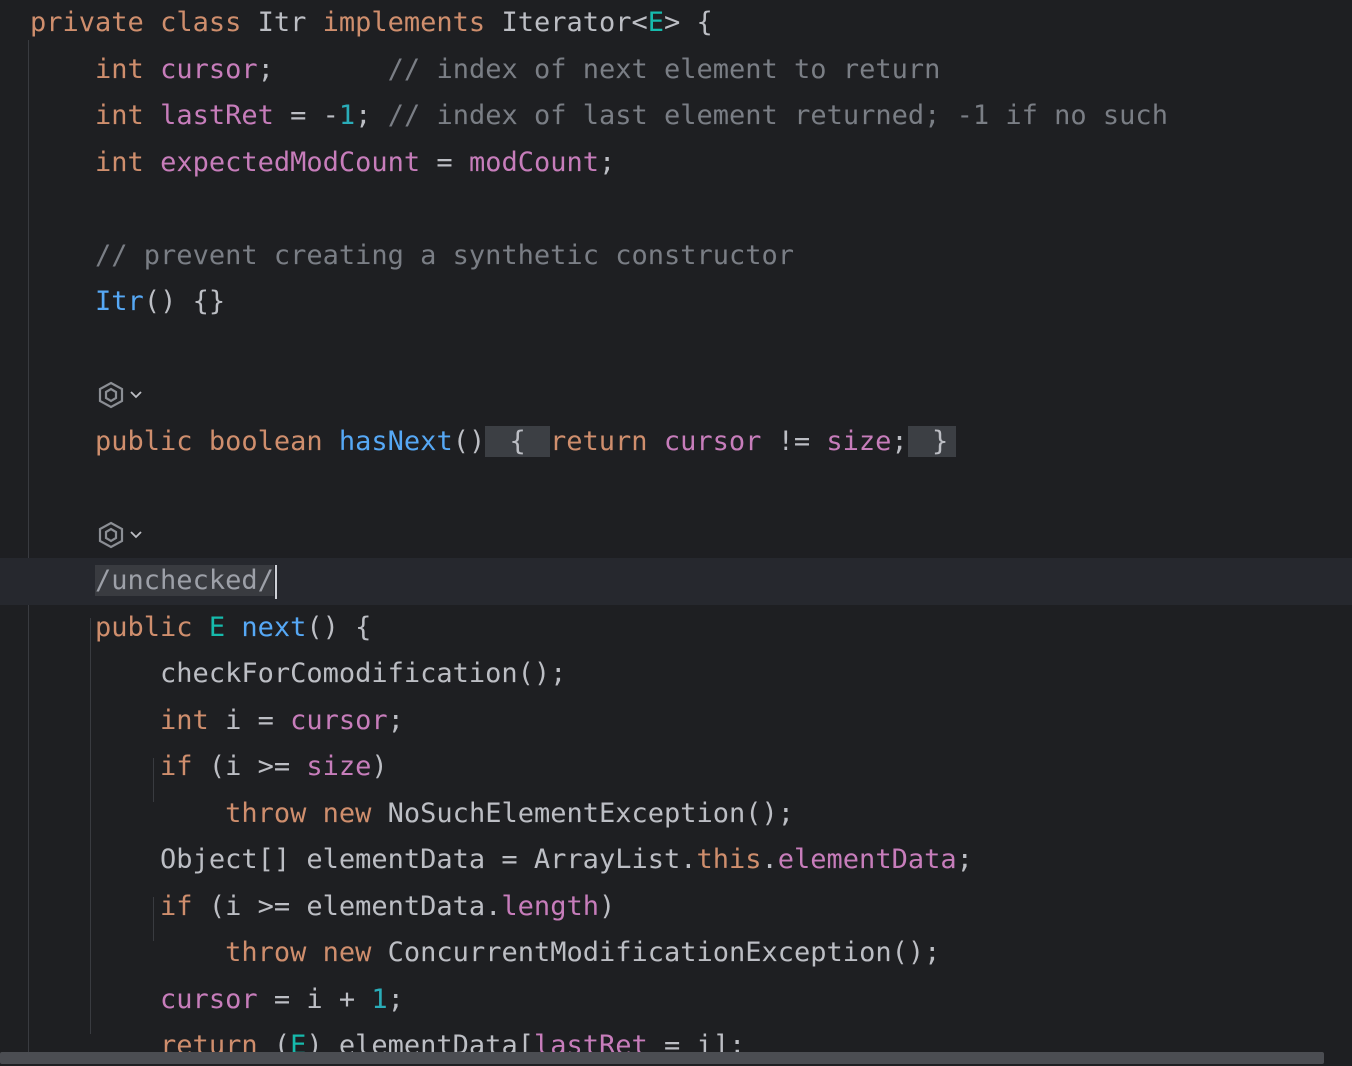 The height and width of the screenshot is (1066, 1352). What do you see at coordinates (676, 302) in the screenshot?
I see `code-line: Itr() {}` at bounding box center [676, 302].